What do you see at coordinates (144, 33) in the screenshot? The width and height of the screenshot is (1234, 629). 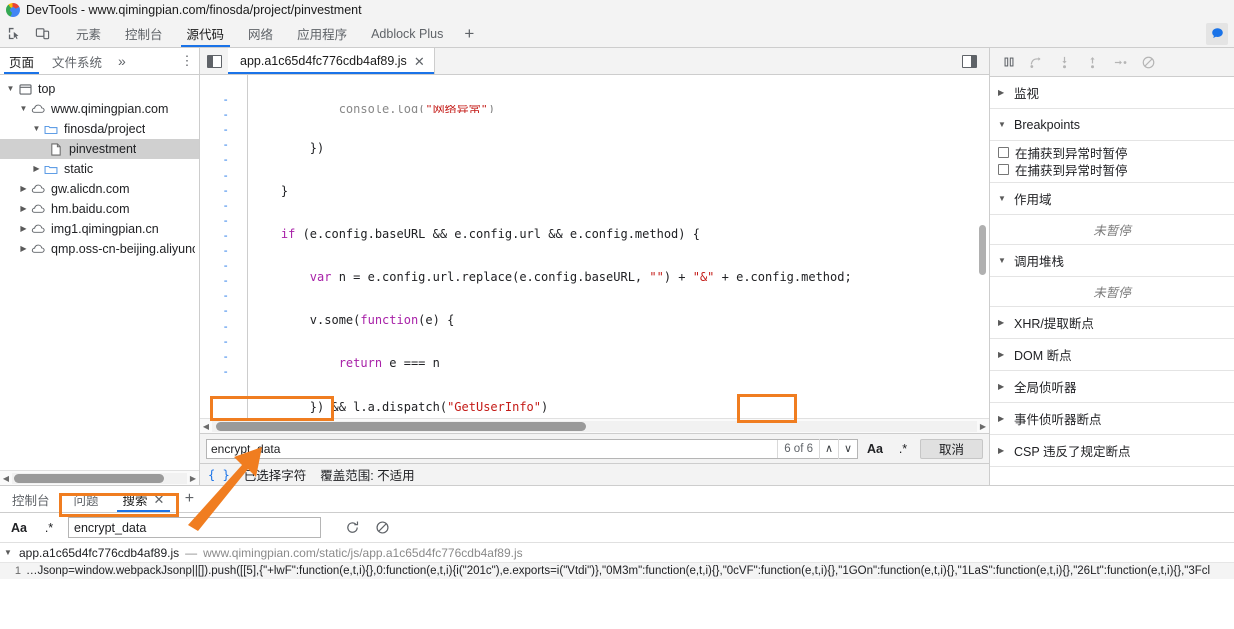 I see `tab-console: 控制台` at bounding box center [144, 33].